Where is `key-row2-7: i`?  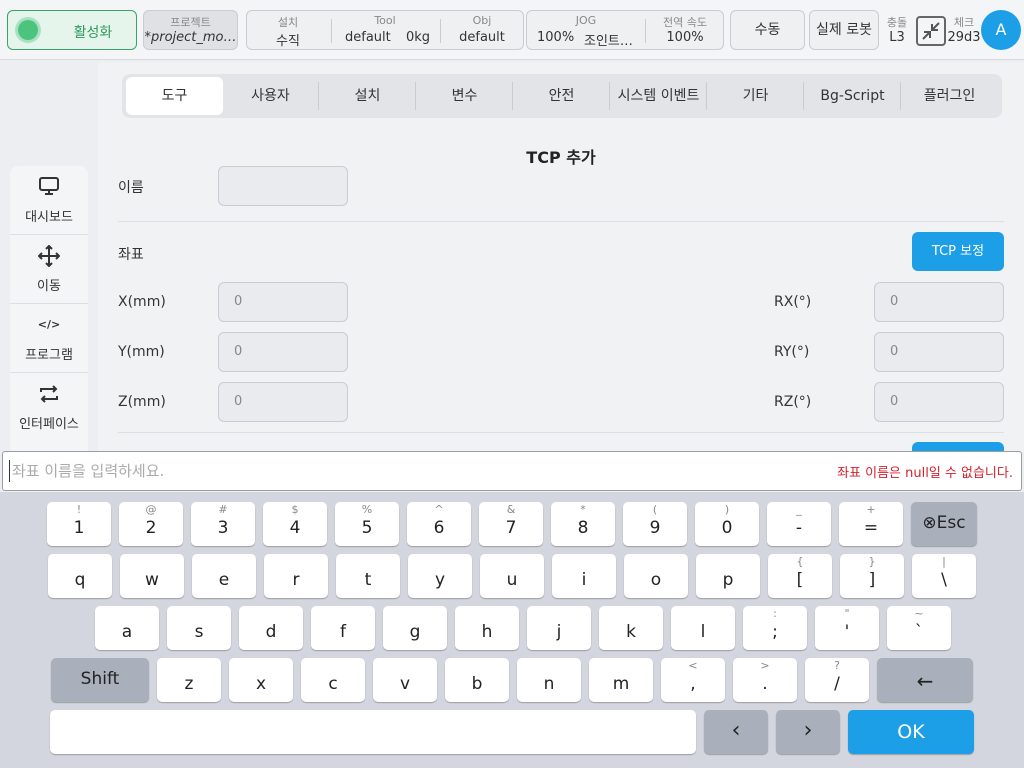 key-row2-7: i is located at coordinates (584, 576).